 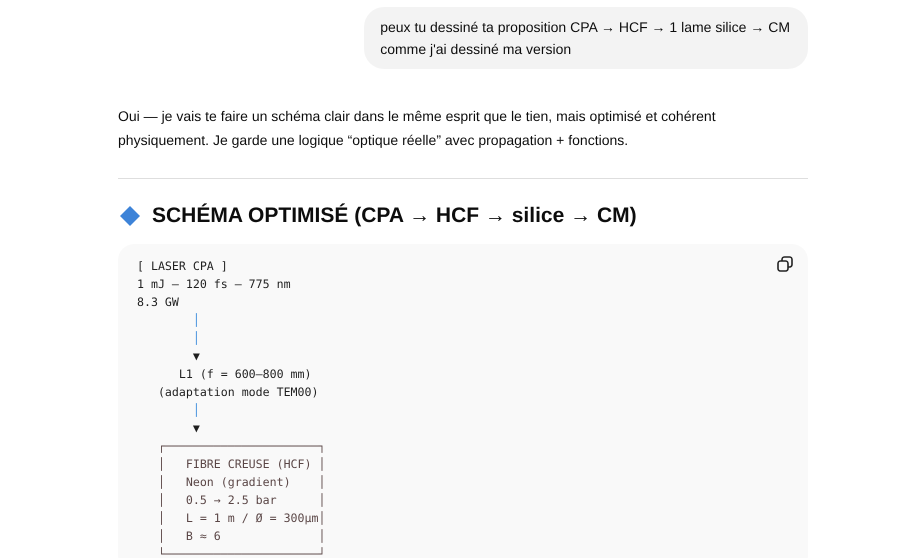 What do you see at coordinates (241, 518) in the screenshot?
I see `code-line: │ L = 1 m / Ø = 300µm│` at bounding box center [241, 518].